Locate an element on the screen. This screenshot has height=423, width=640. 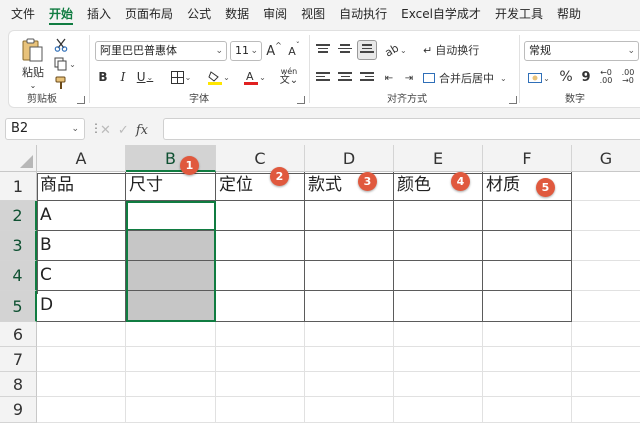
cell-a7 is located at coordinates (81, 359).